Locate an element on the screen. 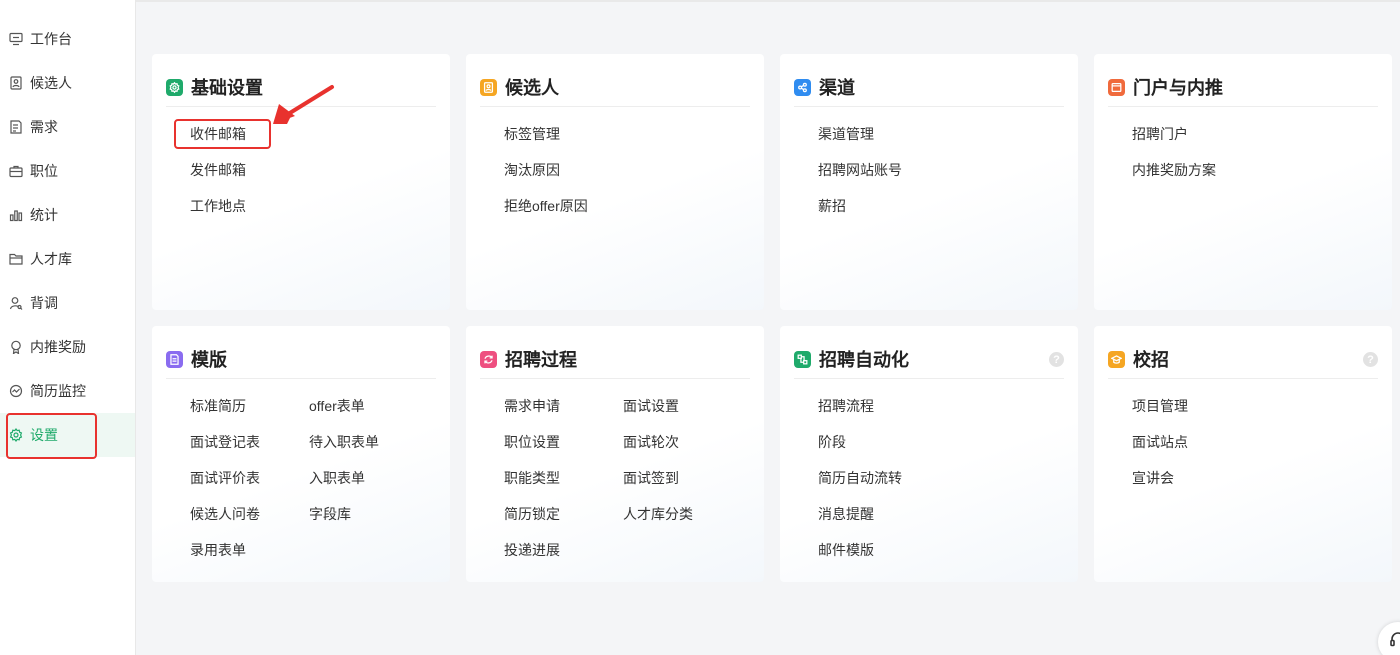  sidebar-item-positions: 职位 is located at coordinates (67, 171).